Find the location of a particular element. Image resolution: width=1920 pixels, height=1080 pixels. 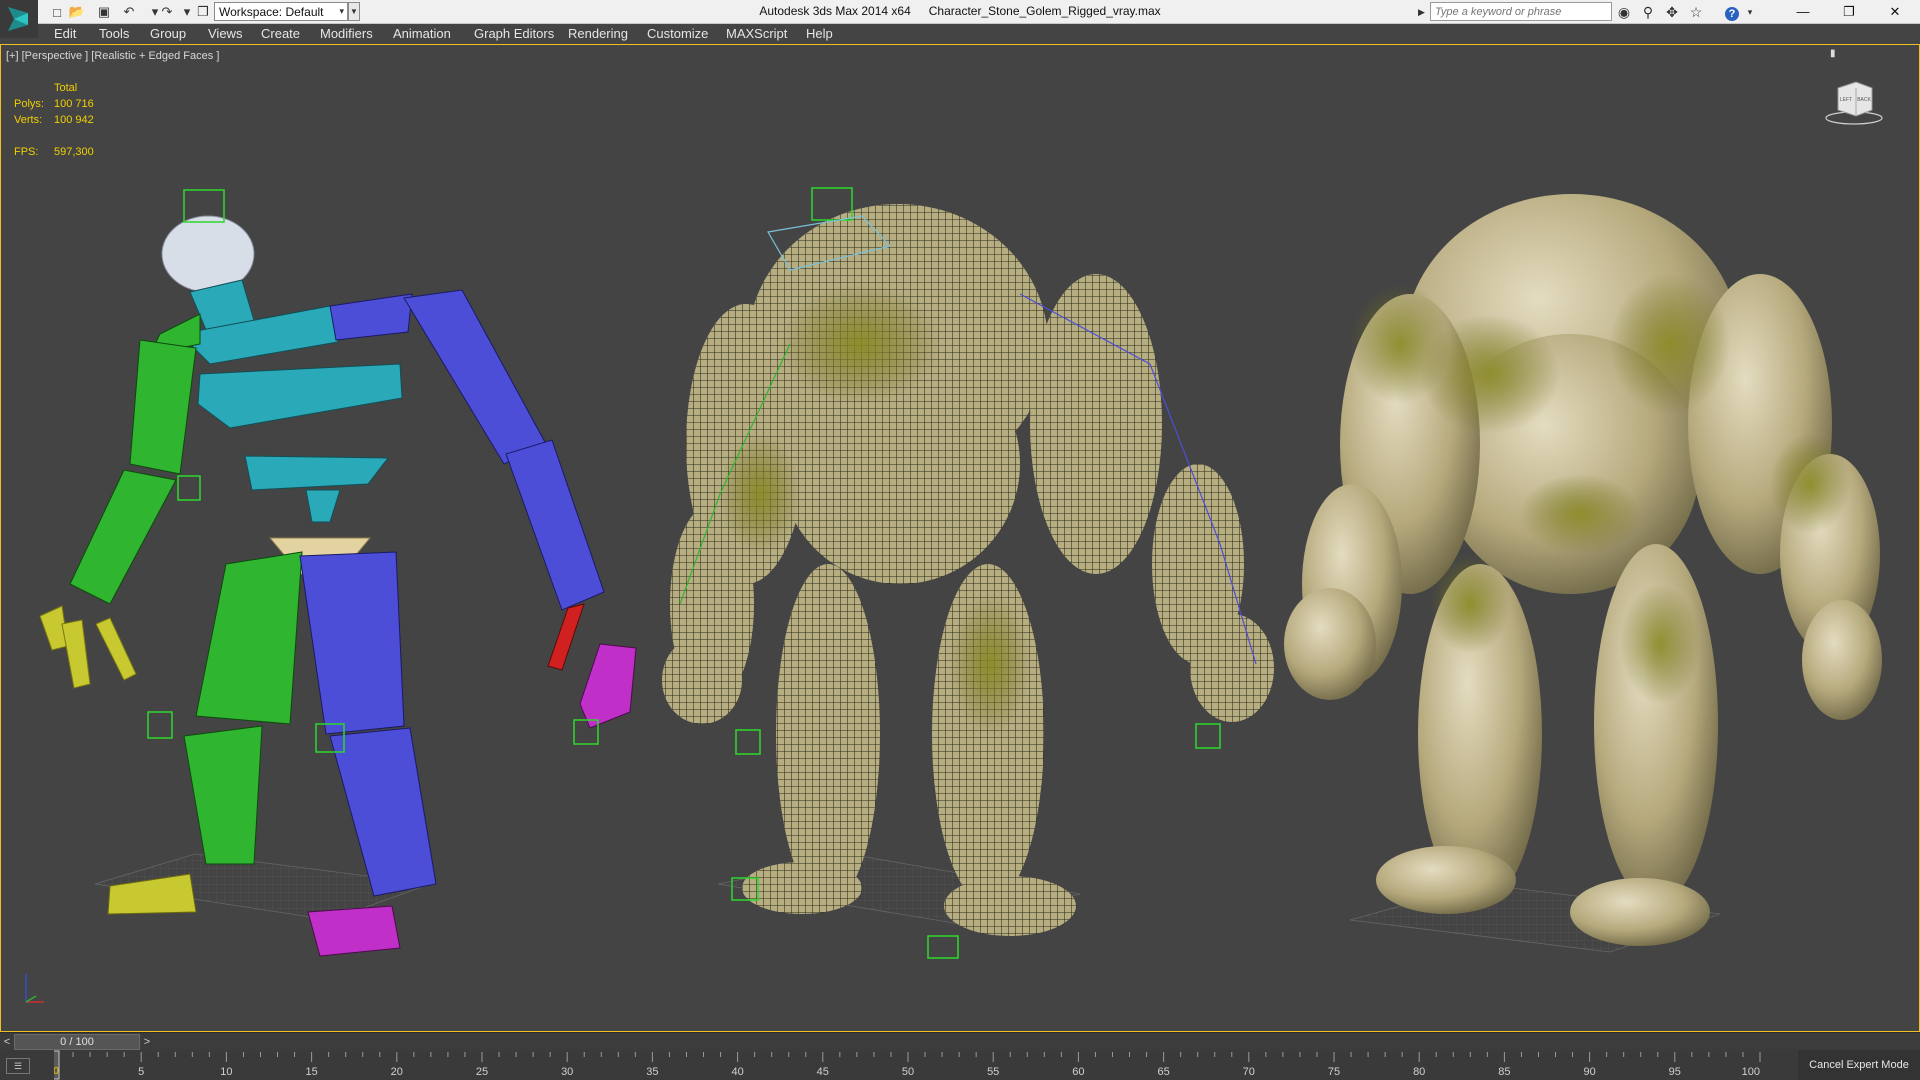

thigh-right is located at coordinates (352, 643).